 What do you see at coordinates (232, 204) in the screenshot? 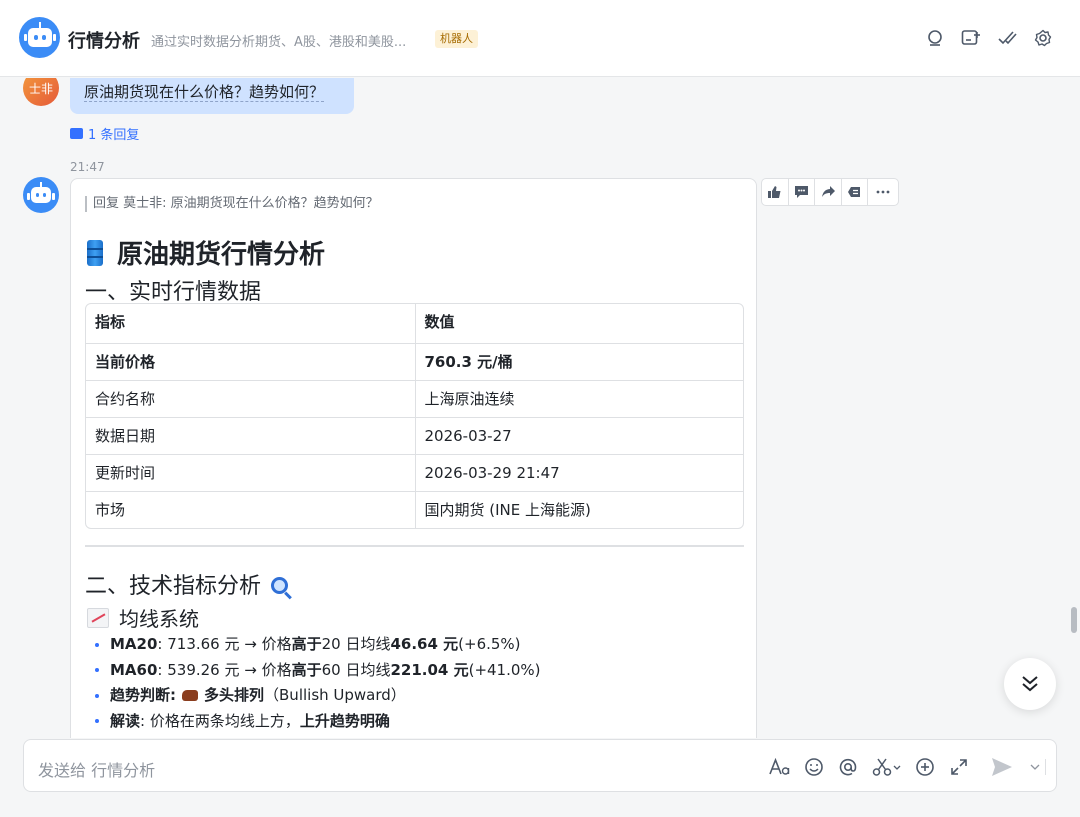
I see `reply-quote: 回复 莫士非: 原油期货现在什么价格？趋势如何？` at bounding box center [232, 204].